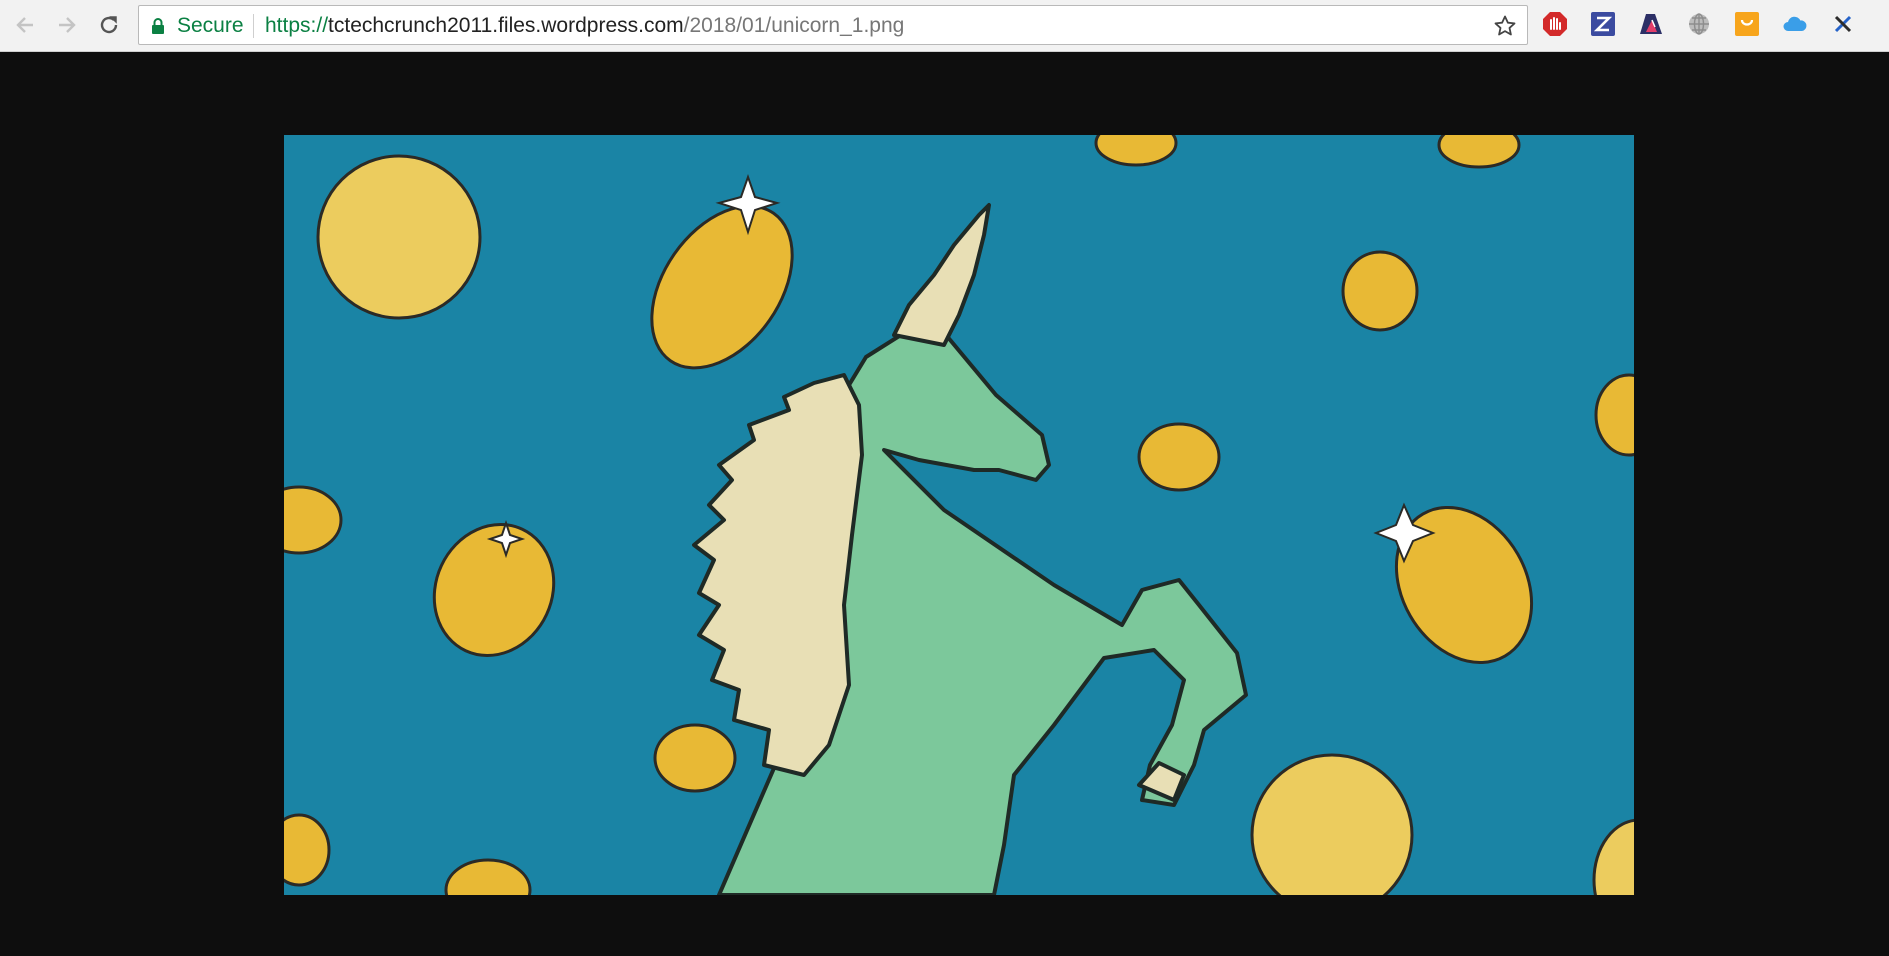 This screenshot has width=1889, height=956. Describe the element at coordinates (67, 25) in the screenshot. I see `forward-arrow-icon` at that location.